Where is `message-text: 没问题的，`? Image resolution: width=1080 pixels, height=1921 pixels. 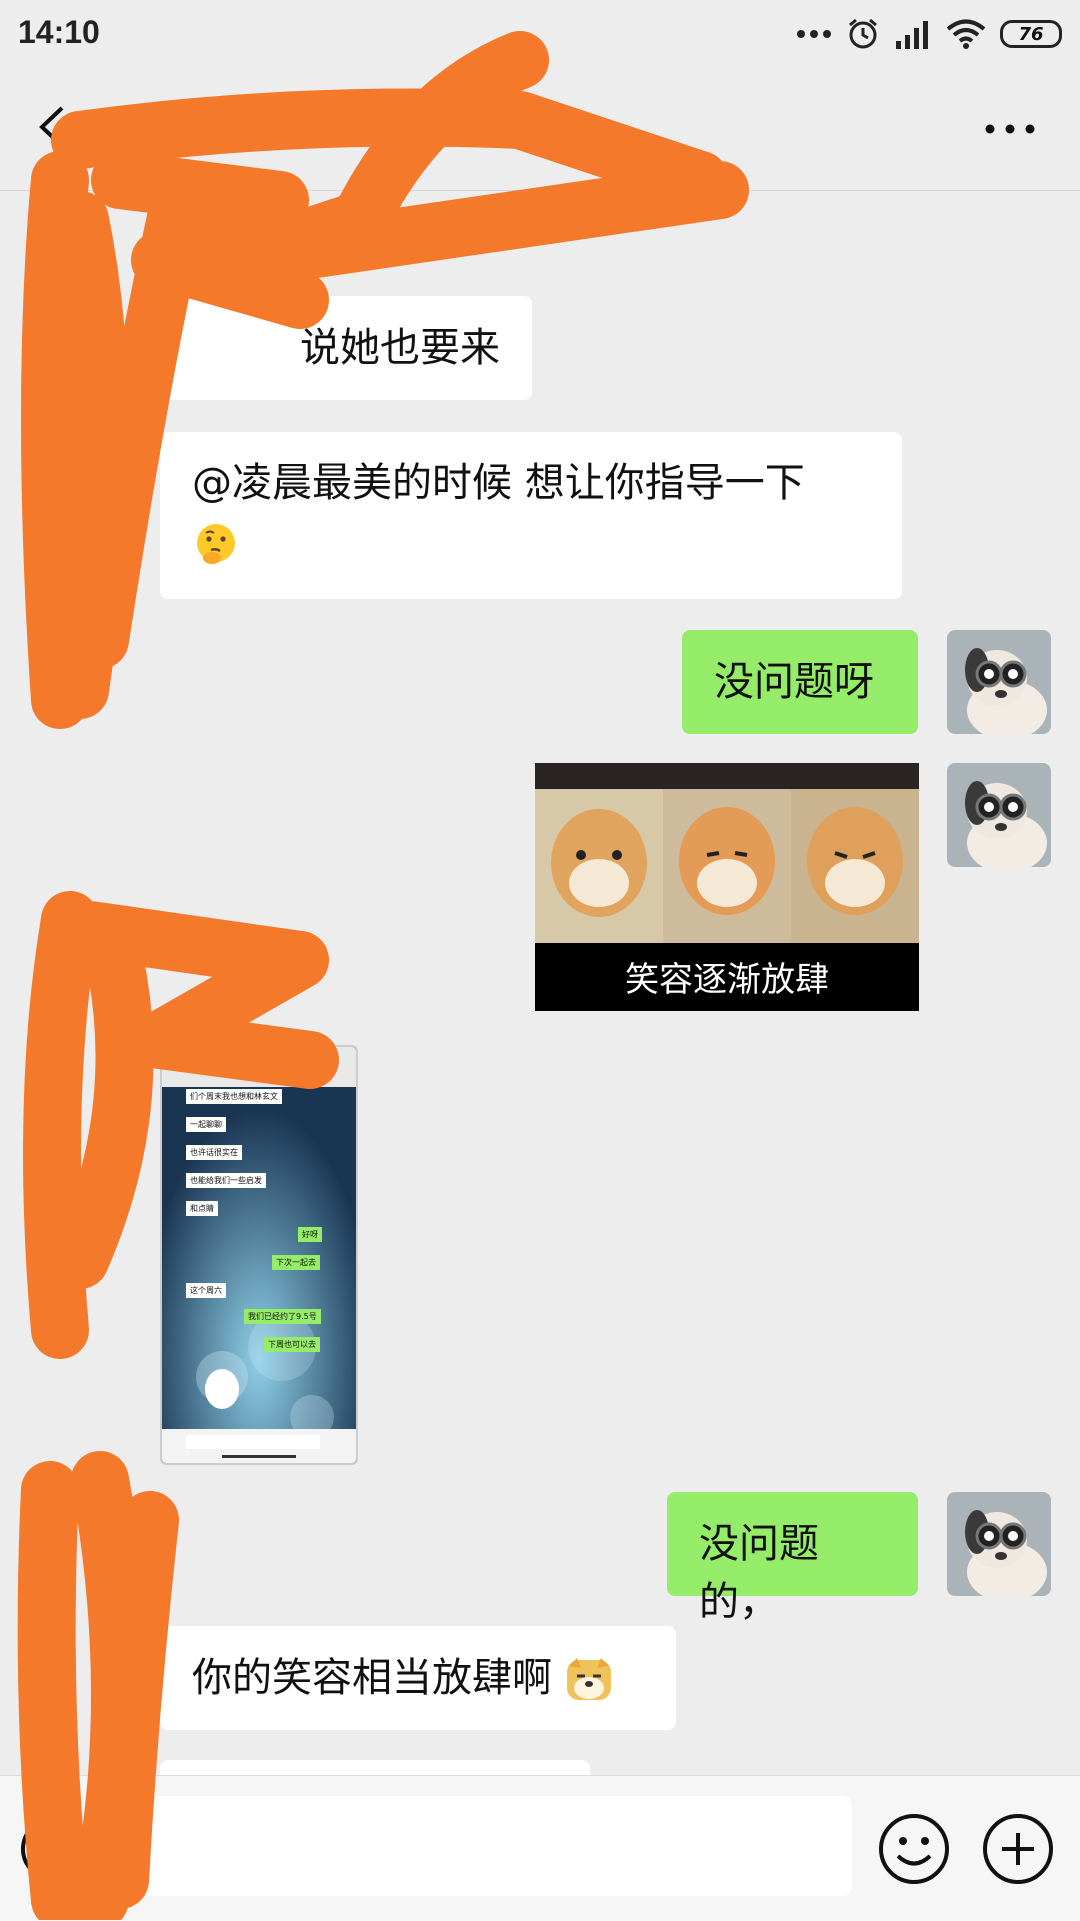
message-text: 没问题的， is located at coordinates (759, 1573).